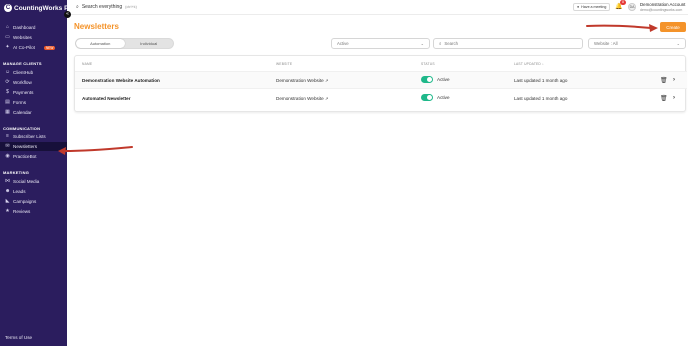  What do you see at coordinates (26, 181) in the screenshot?
I see `sidebar-item-label: Social Media` at bounding box center [26, 181].